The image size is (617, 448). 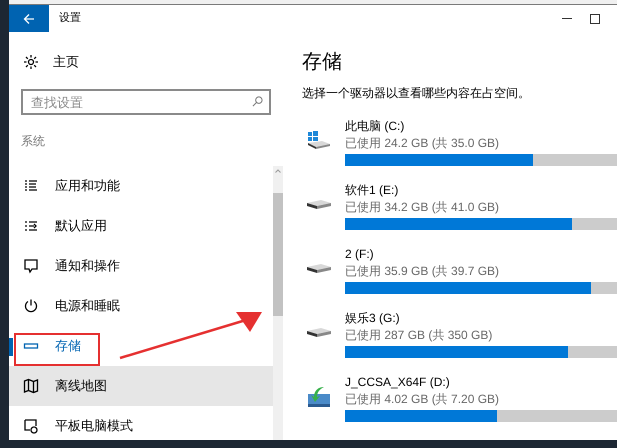 What do you see at coordinates (319, 141) in the screenshot?
I see `system-drive-icon` at bounding box center [319, 141].